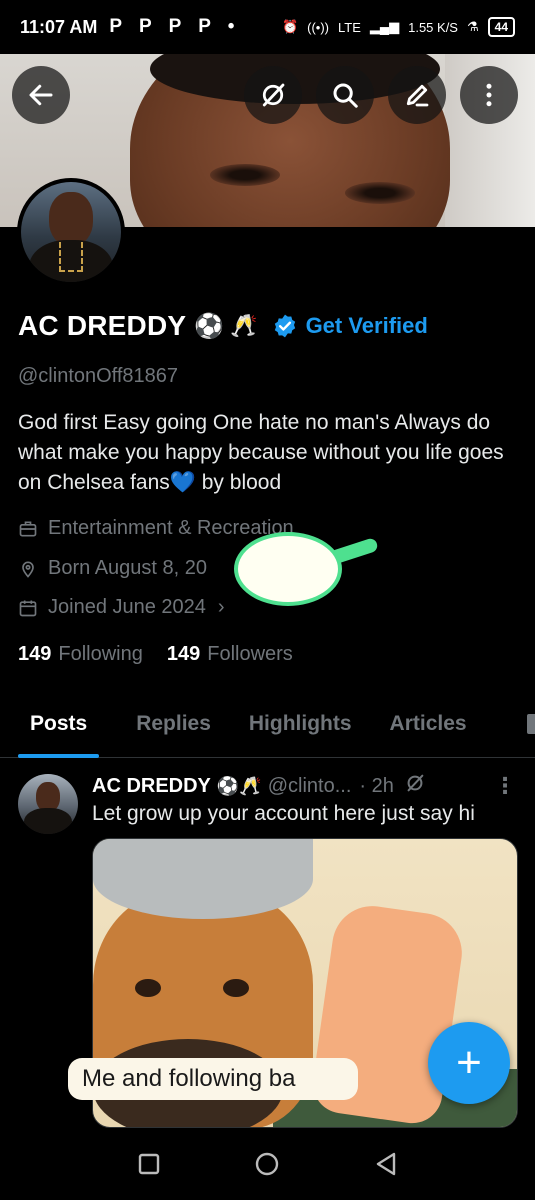 Image resolution: width=535 pixels, height=1200 pixels. I want to click on grok-button, so click(273, 95).